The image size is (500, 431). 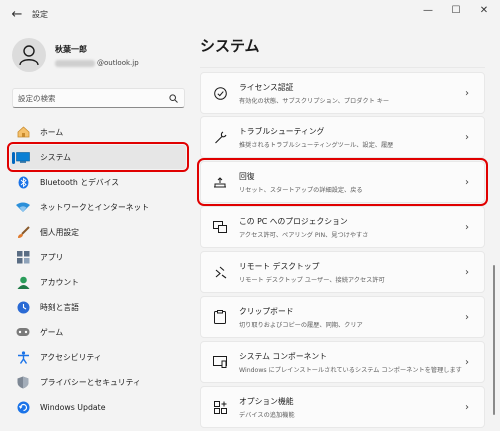 I want to click on check-circle-icon, so click(x=220, y=93).